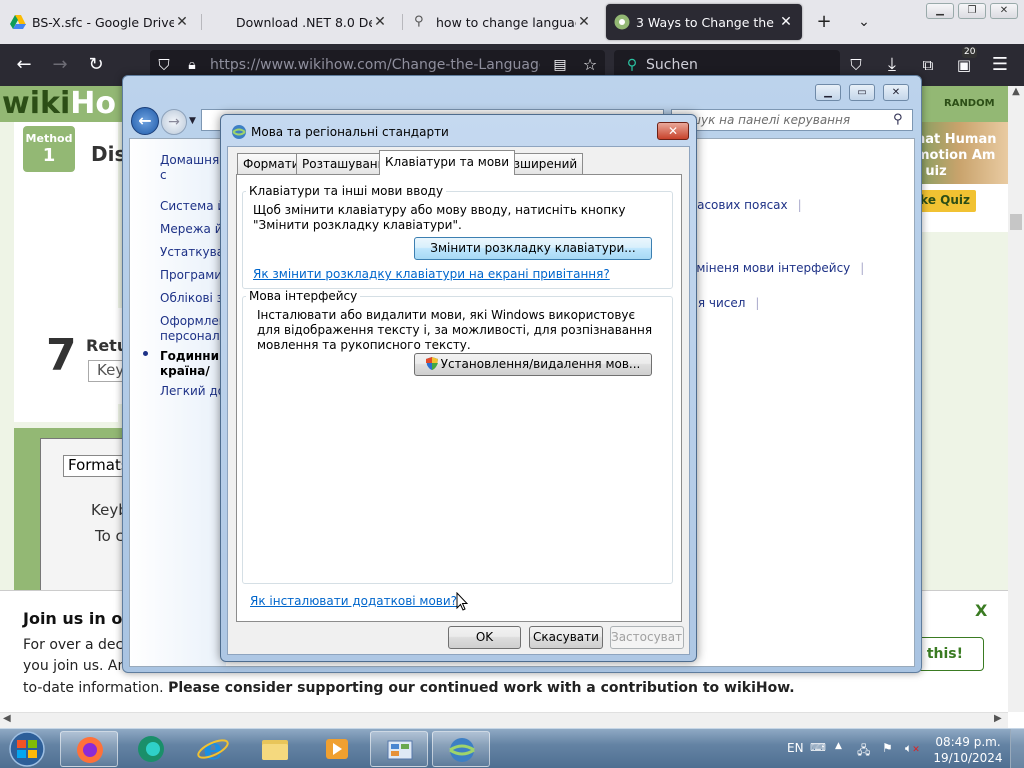 The height and width of the screenshot is (768, 1024). What do you see at coordinates (79, 666) in the screenshot?
I see `join-text-line: you join us. Any` at bounding box center [79, 666].